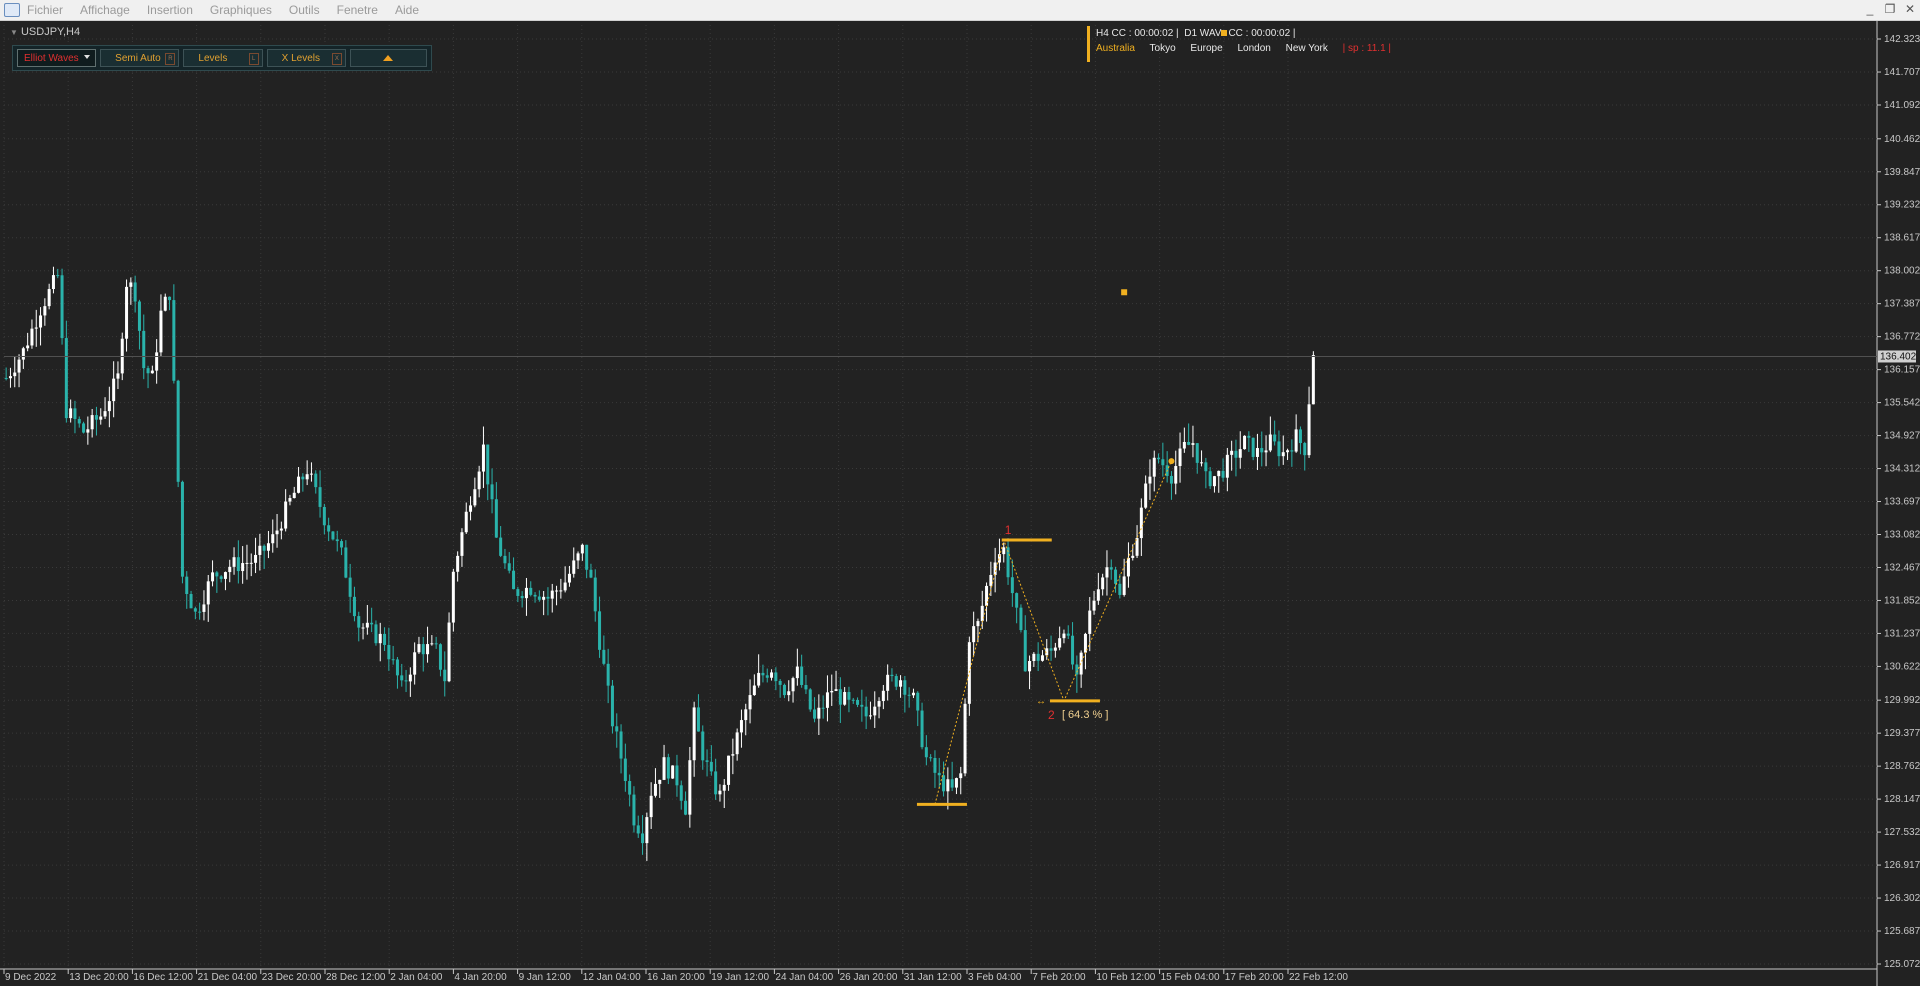 This screenshot has width=1920, height=986. Describe the element at coordinates (1306, 48) in the screenshot. I see `session-newyork: New York` at that location.